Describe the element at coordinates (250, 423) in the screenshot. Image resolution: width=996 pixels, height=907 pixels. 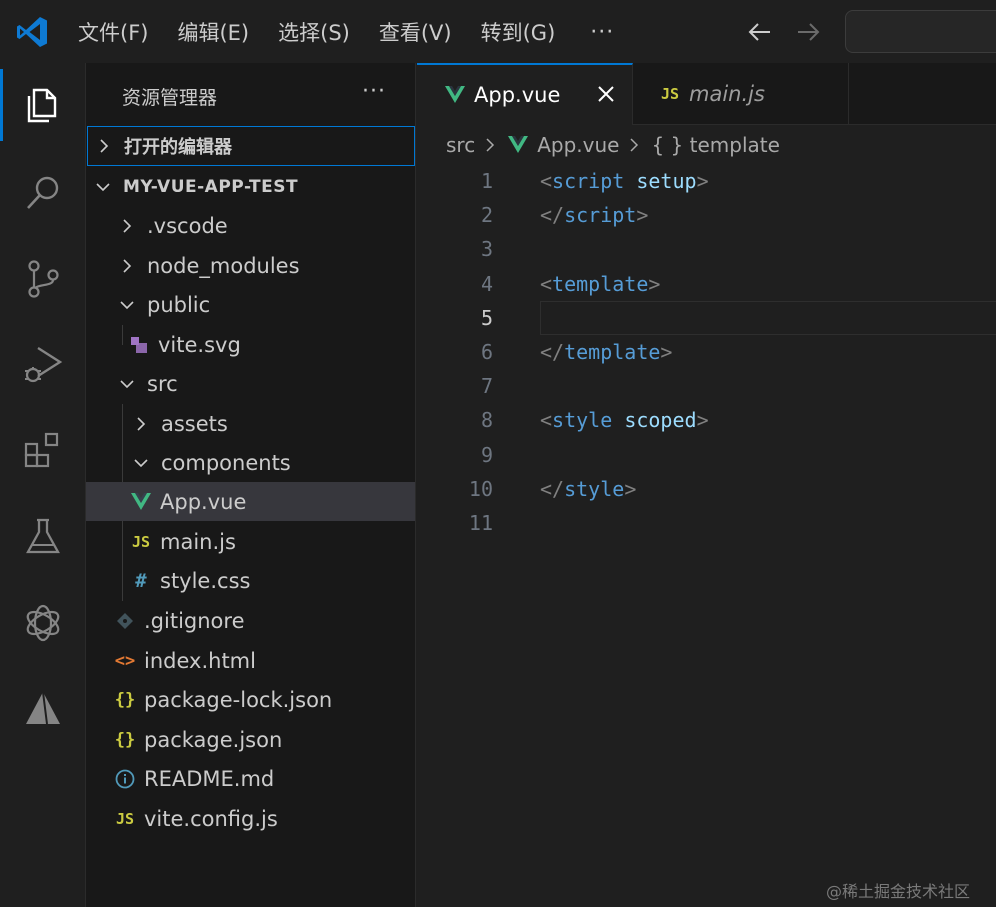
I see `tree-folder-assets: assets` at that location.